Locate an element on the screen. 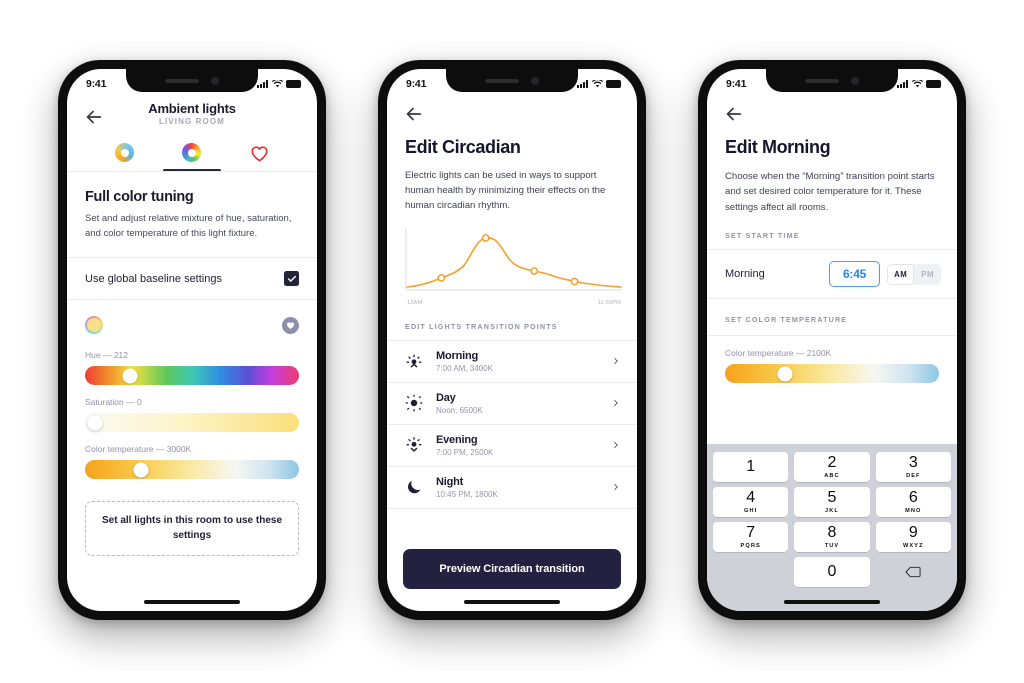 This screenshot has width=1024, height=683. slider-color-temperature-label: Color temperature — 3000K is located at coordinates (138, 449).